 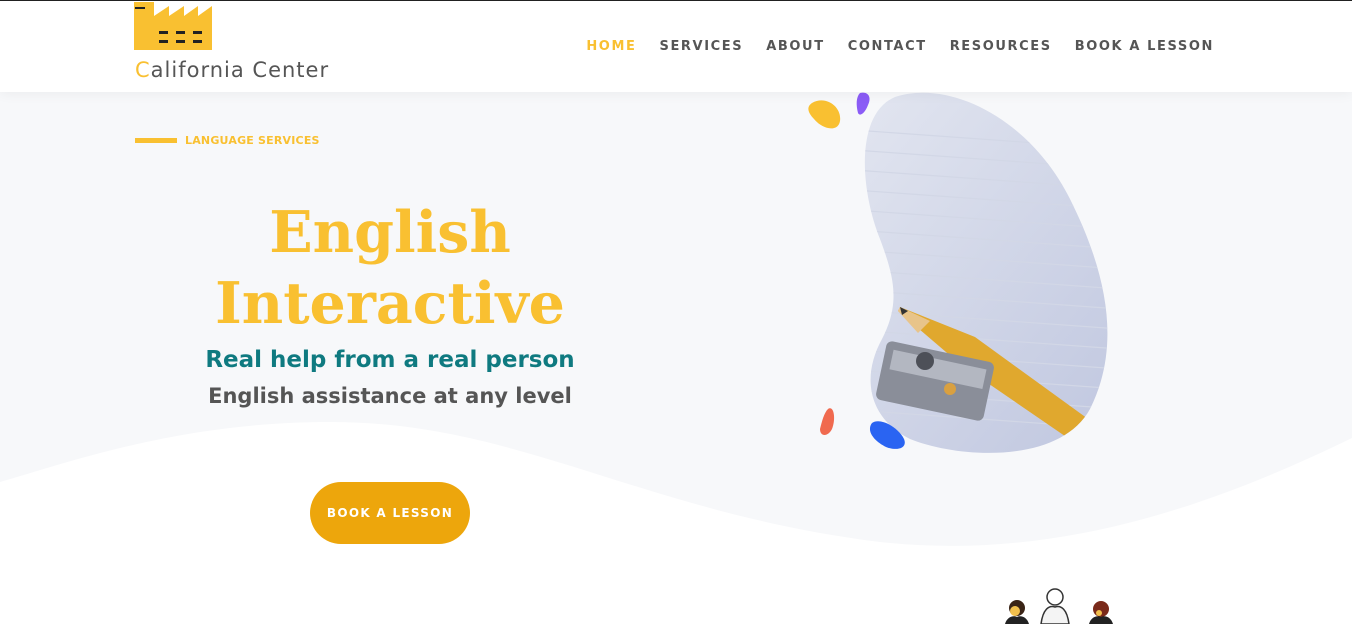 I want to click on hero-tagline: English assistance at any level, so click(x=390, y=396).